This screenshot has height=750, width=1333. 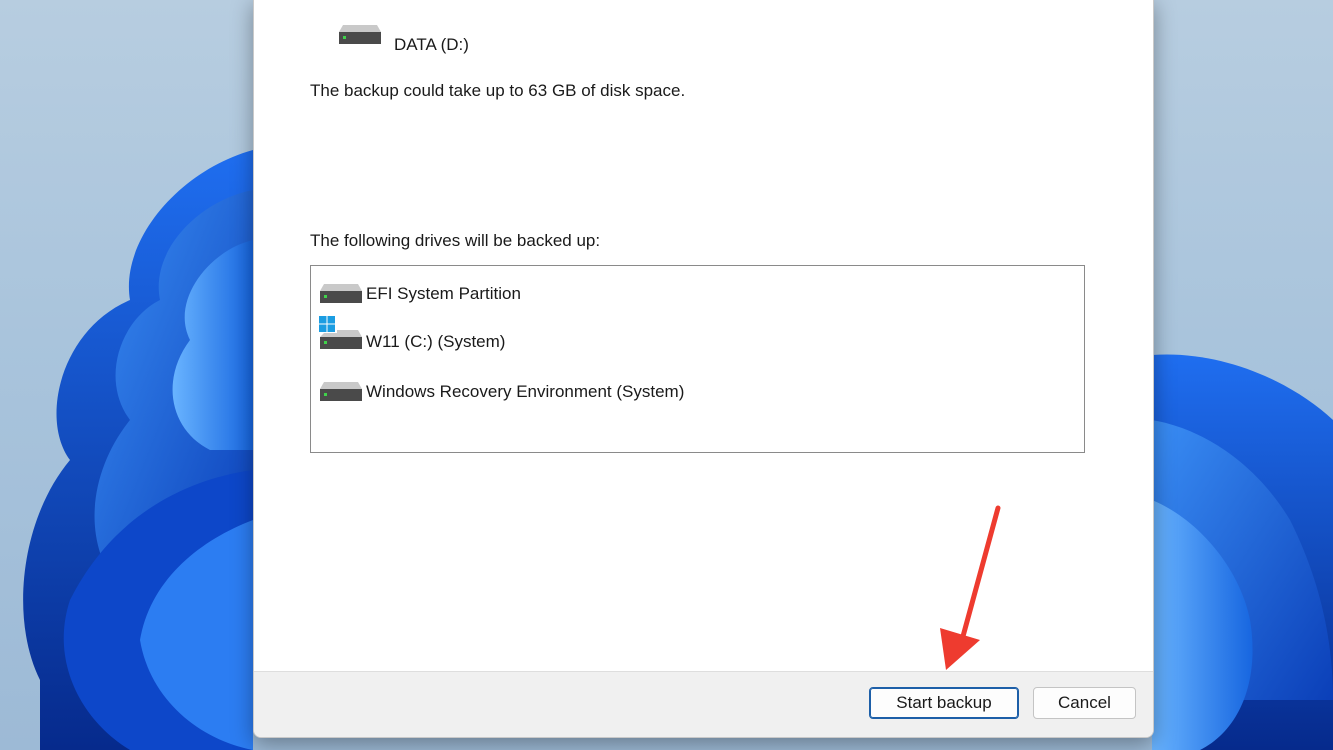 I want to click on drives-heading: The following drives will be backed up:, so click(x=455, y=240).